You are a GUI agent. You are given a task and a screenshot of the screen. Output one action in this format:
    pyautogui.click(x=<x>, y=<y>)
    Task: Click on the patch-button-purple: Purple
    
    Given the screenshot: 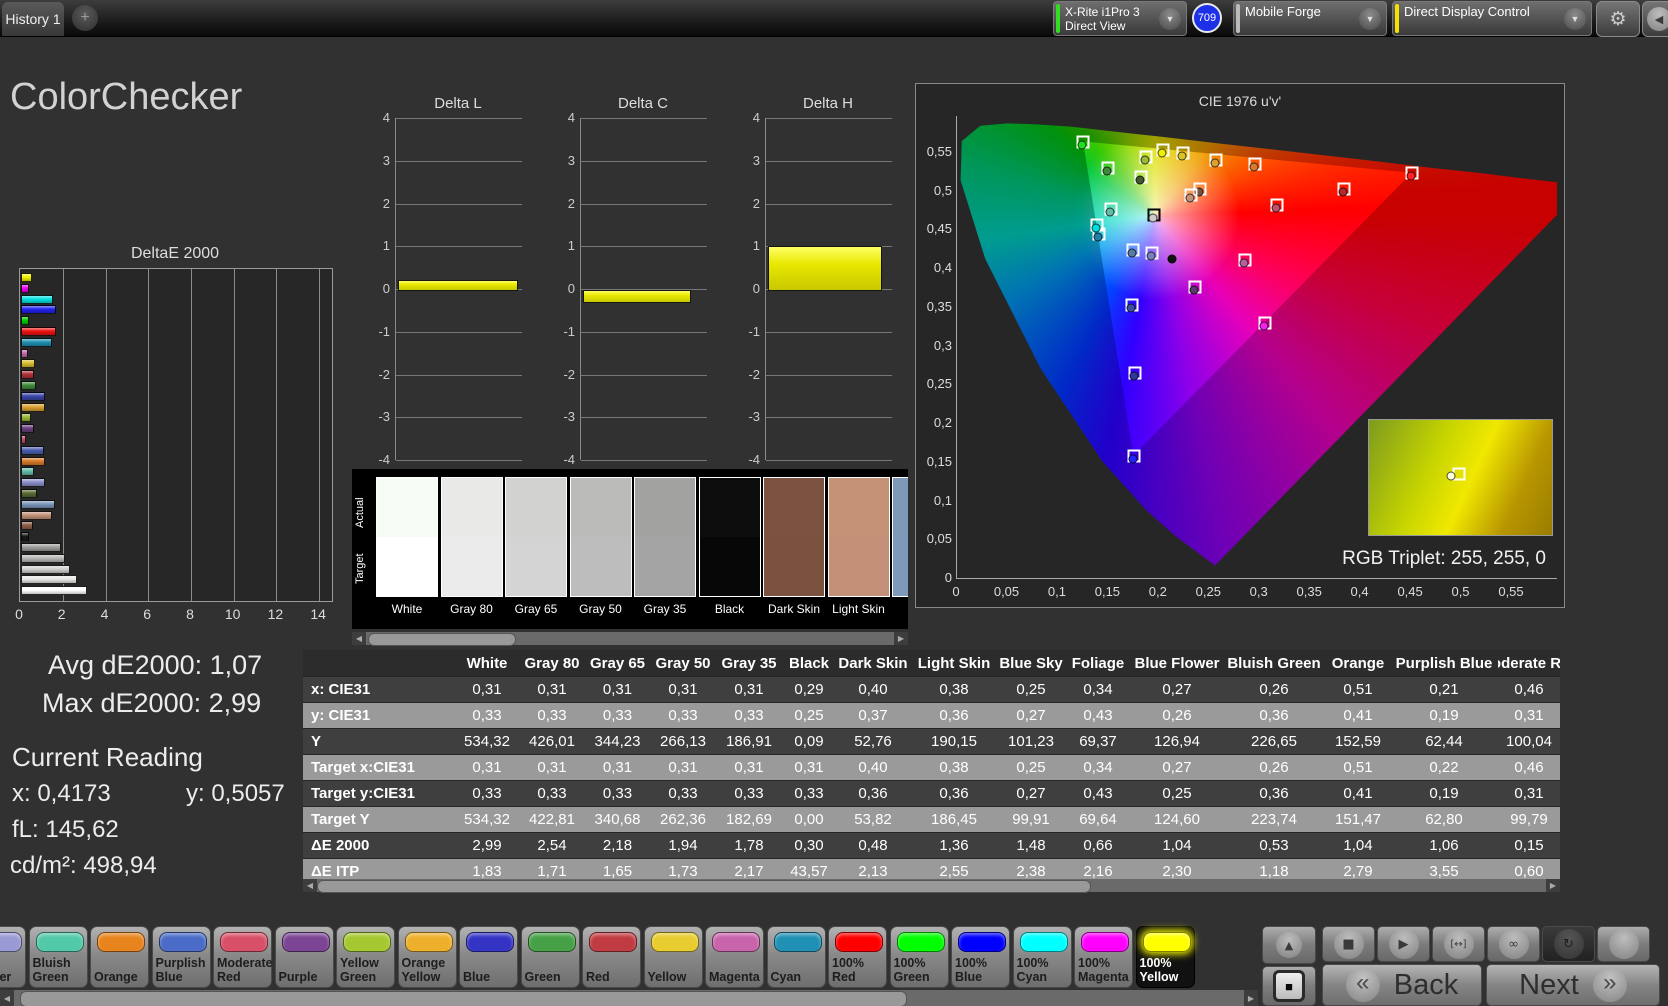 What is the action you would take?
    pyautogui.click(x=304, y=957)
    